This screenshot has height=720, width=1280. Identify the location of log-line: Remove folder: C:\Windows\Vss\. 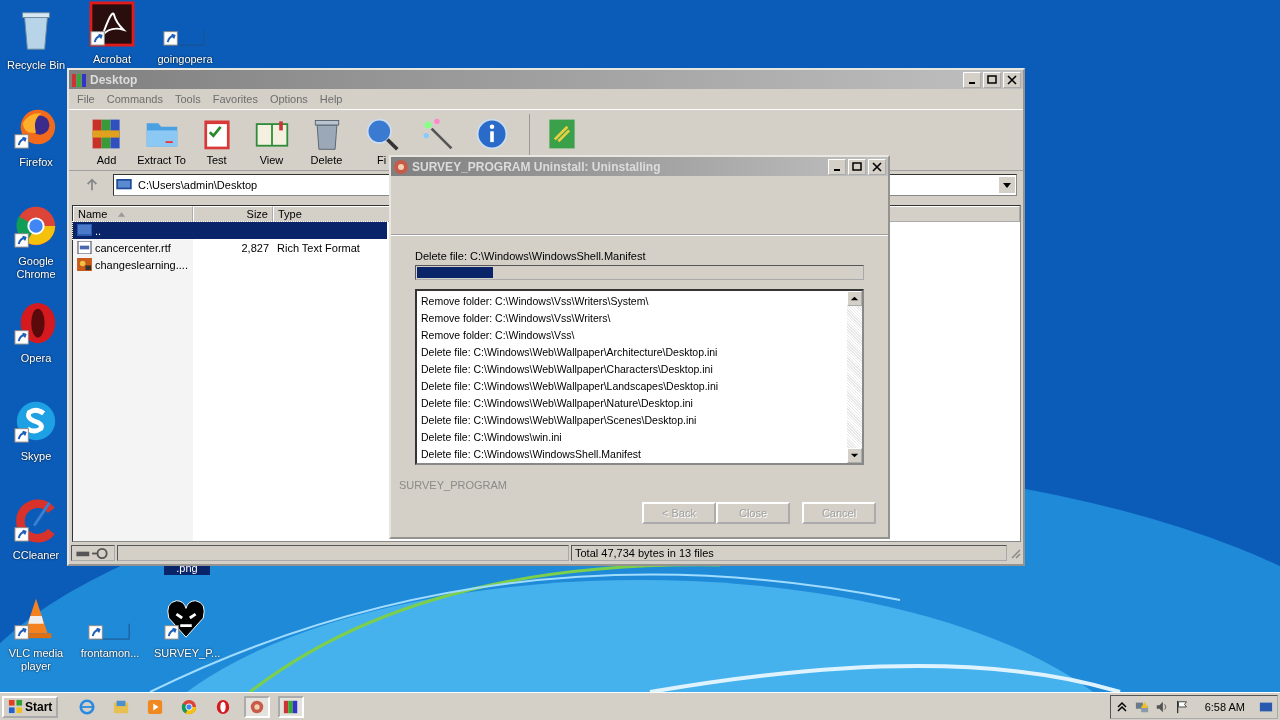
(498, 335).